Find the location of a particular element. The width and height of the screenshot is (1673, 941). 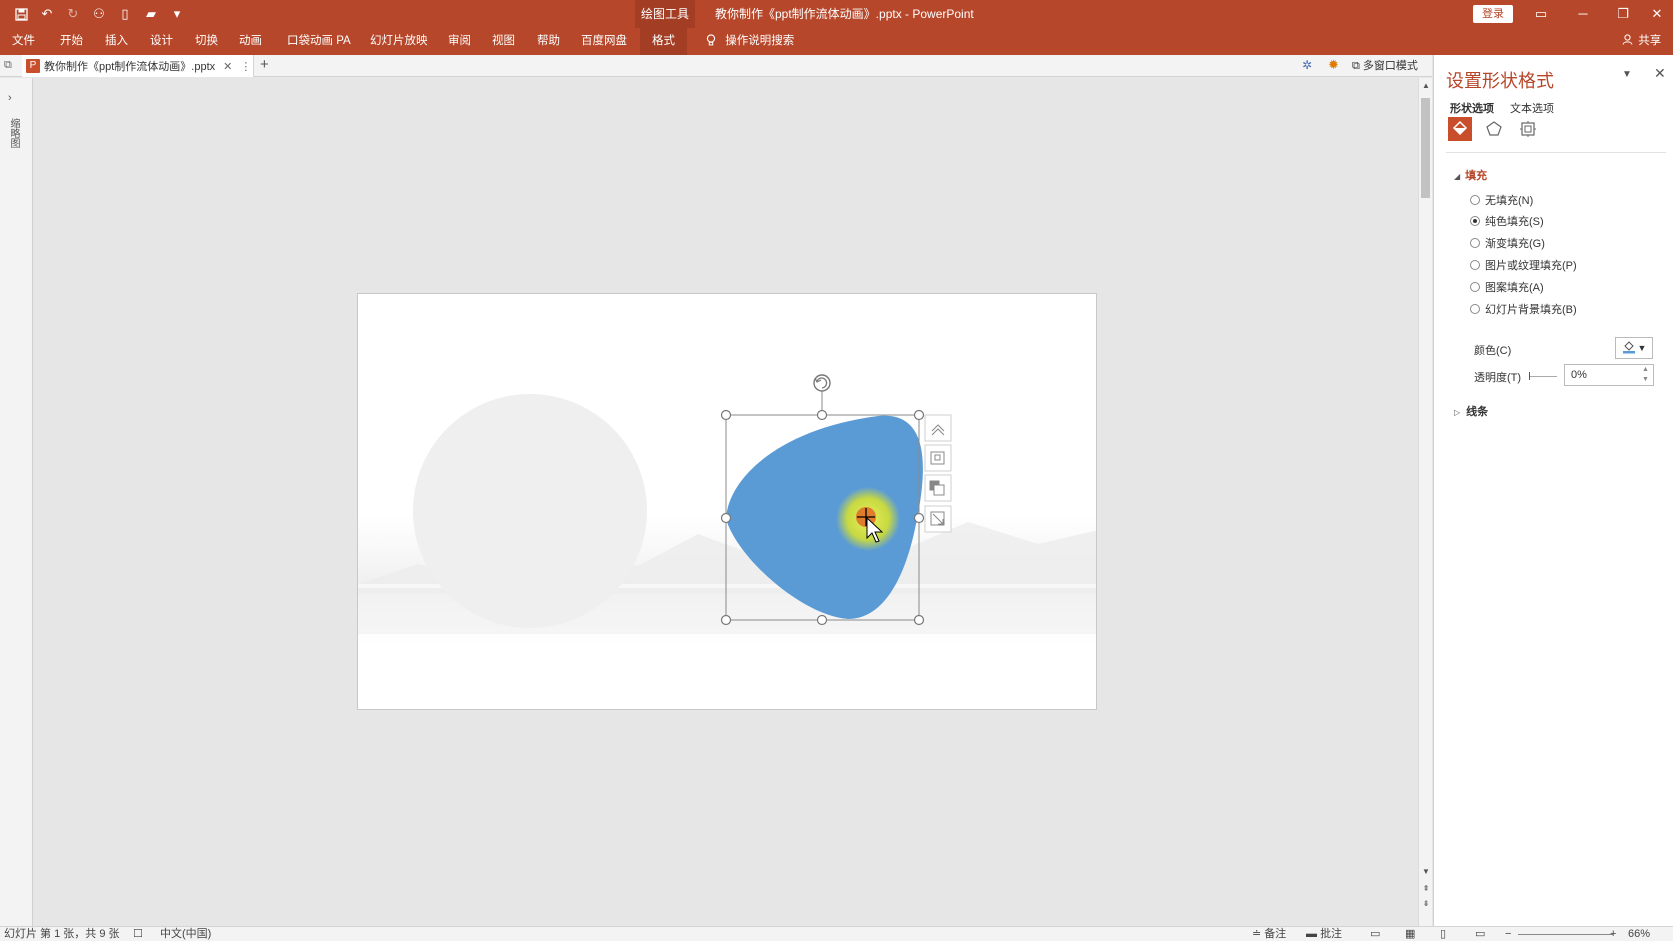

transparency-slider is located at coordinates (1543, 376).